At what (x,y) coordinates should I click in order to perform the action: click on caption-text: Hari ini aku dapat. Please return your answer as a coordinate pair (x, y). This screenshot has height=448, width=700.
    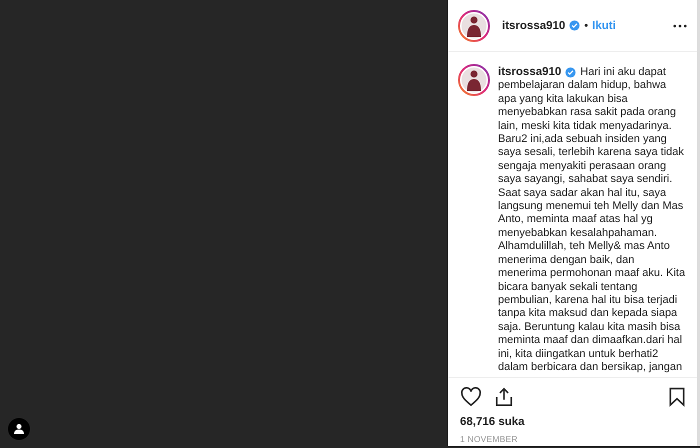
    Looking at the image, I should click on (623, 73).